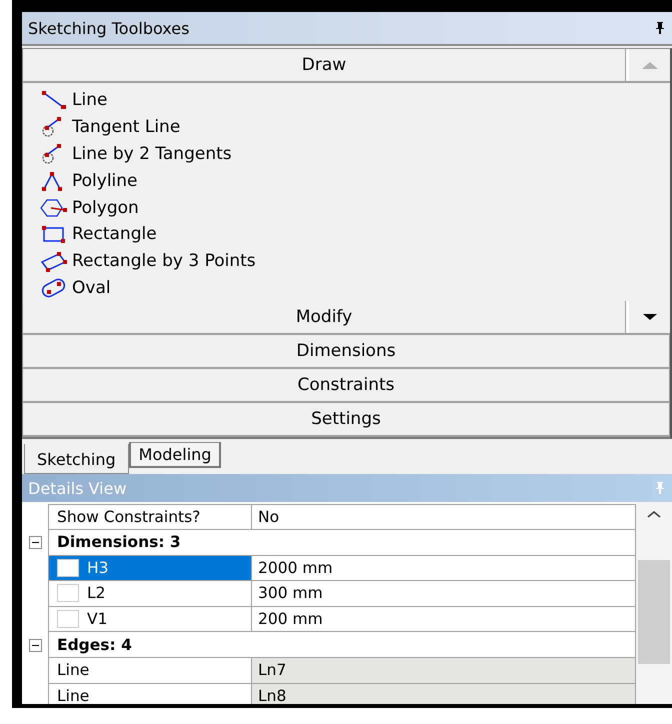  Describe the element at coordinates (444, 694) in the screenshot. I see `property-value: Ln8` at that location.